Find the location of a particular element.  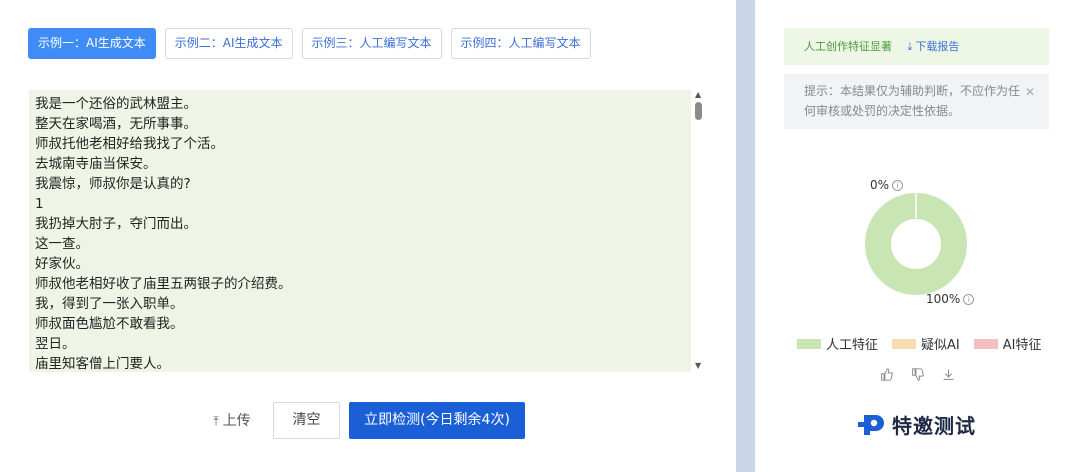

ai-percent-label: 0% i is located at coordinates (887, 185).